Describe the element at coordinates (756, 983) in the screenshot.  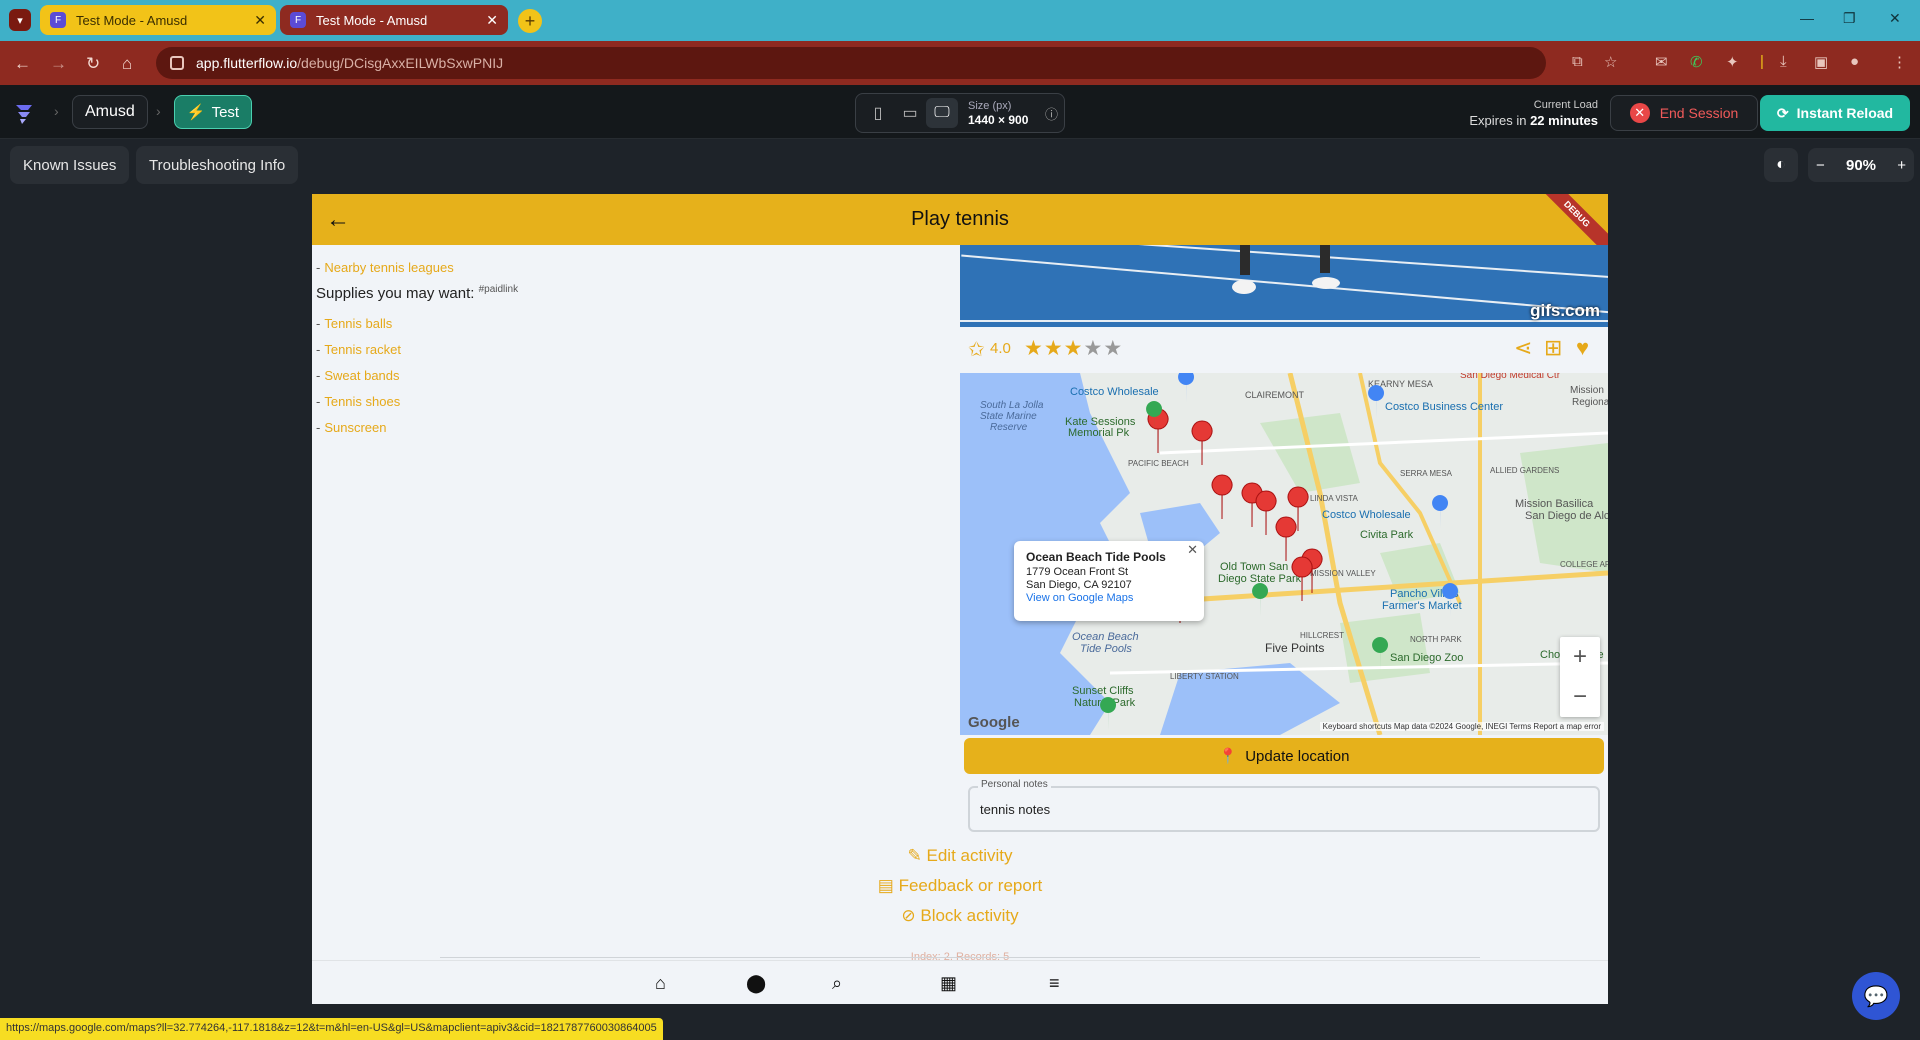
I see `location-pin-icon: ⬤` at that location.